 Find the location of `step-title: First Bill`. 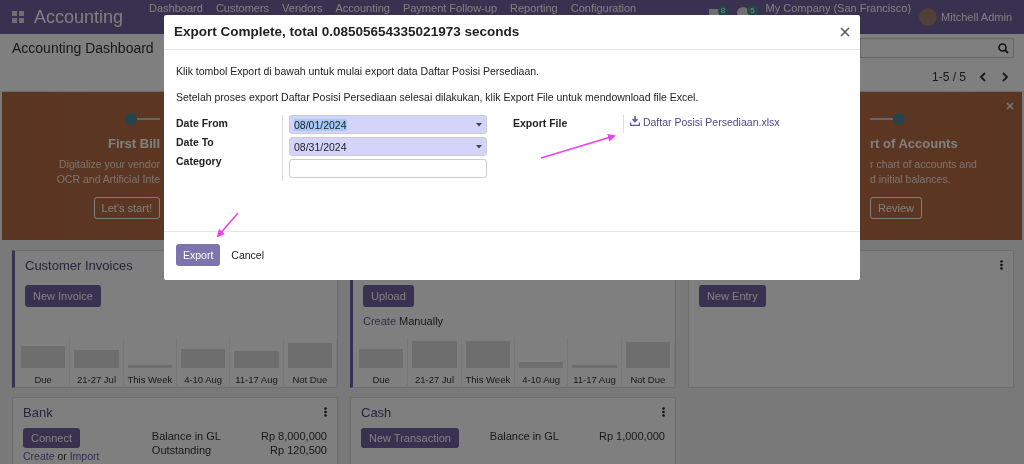

step-title: First Bill is located at coordinates (134, 143).